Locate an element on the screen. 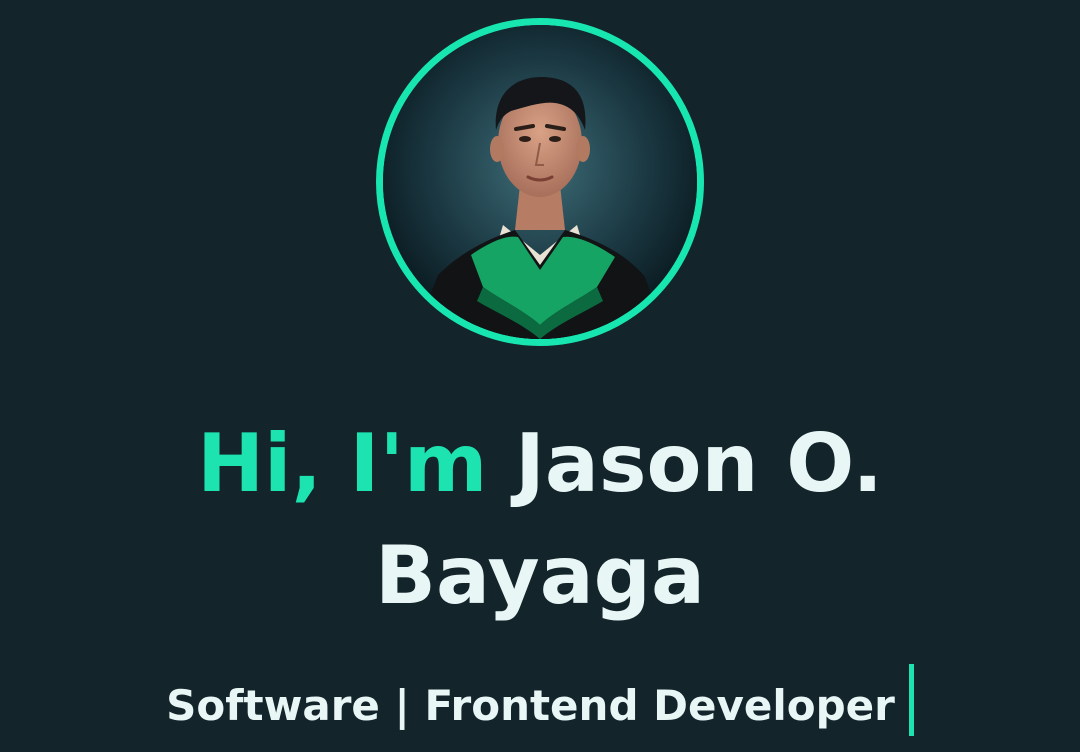 The image size is (1080, 752). name-second-line: Bayaga is located at coordinates (540, 575).